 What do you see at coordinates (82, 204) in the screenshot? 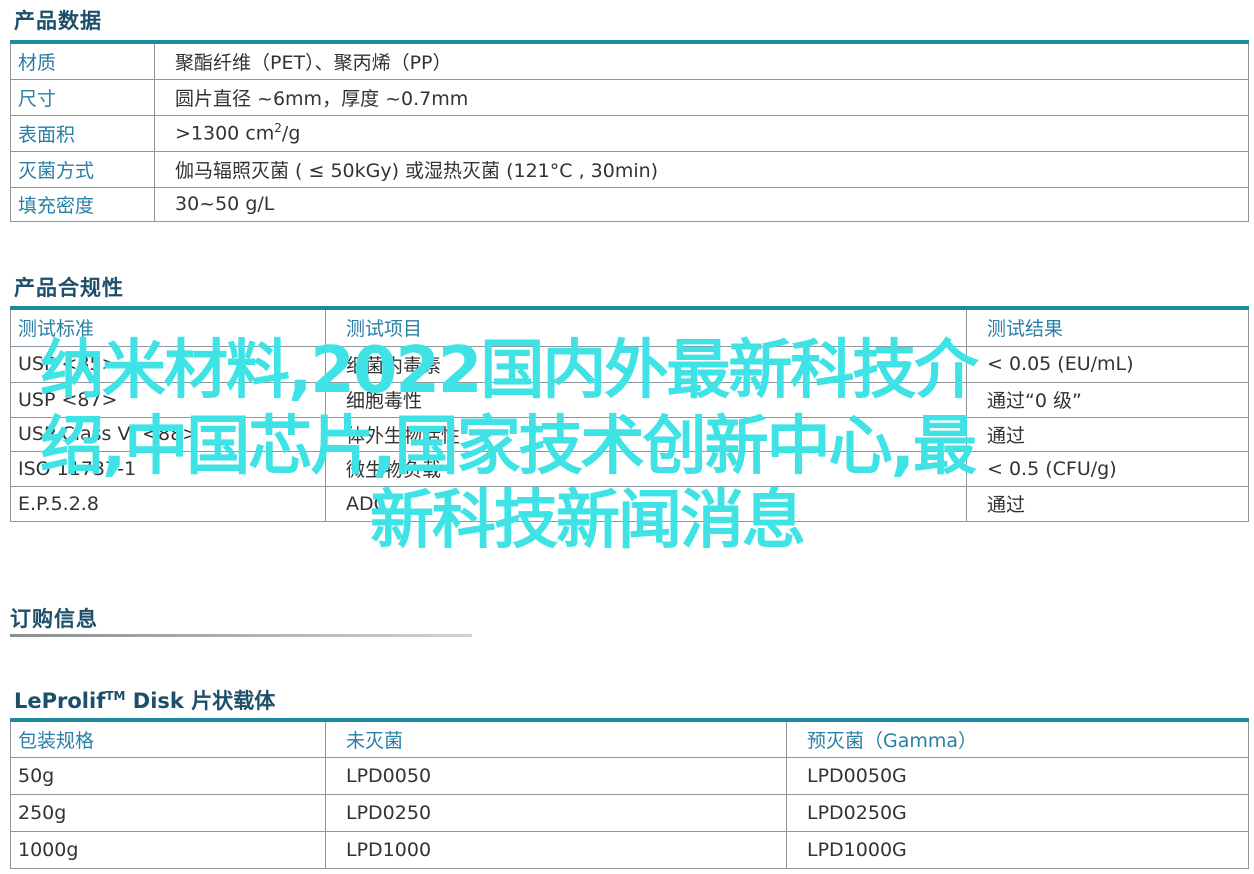
I see `spec-key: 填充密度` at bounding box center [82, 204].